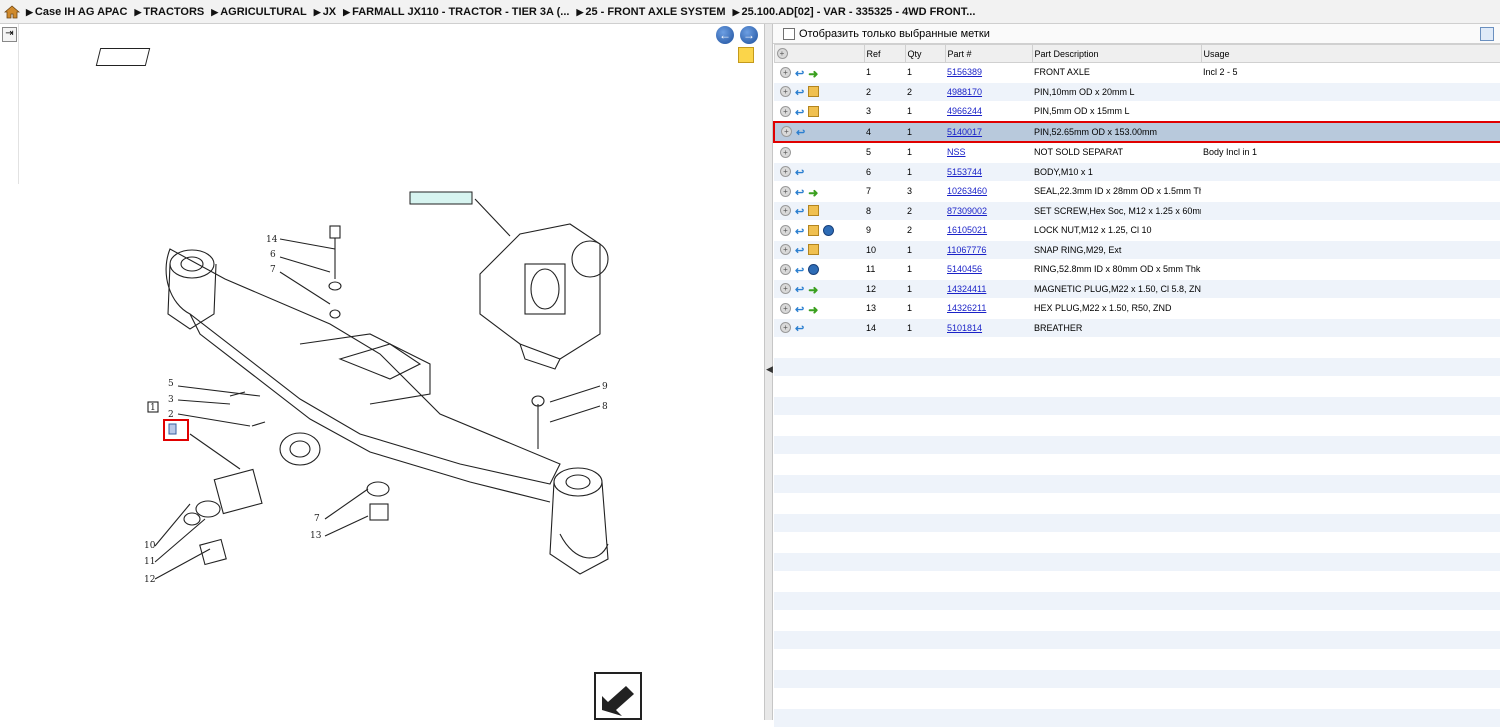 Image resolution: width=1500 pixels, height=728 pixels. What do you see at coordinates (1137, 172) in the screenshot?
I see `table-row: + ↩ 6 1 5153744 BODY,M10 x 1` at bounding box center [1137, 172].